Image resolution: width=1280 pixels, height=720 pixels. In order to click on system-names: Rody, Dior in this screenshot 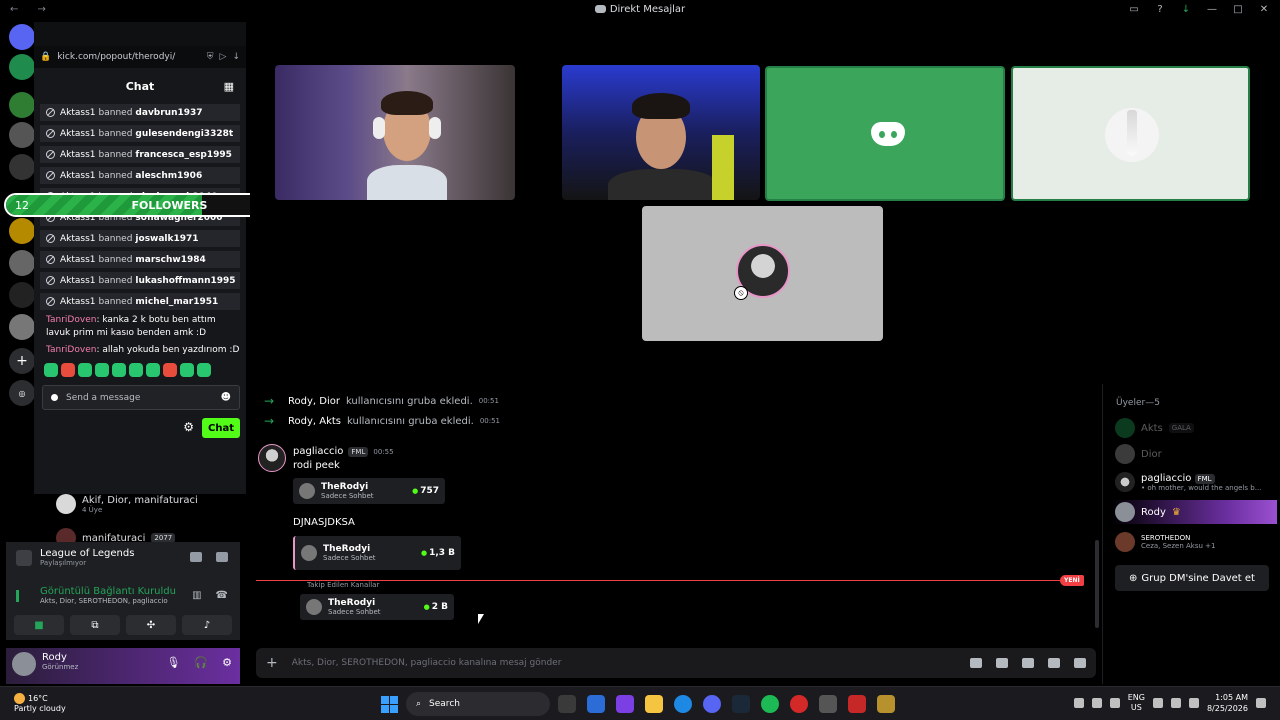, I will do `click(314, 401)`.